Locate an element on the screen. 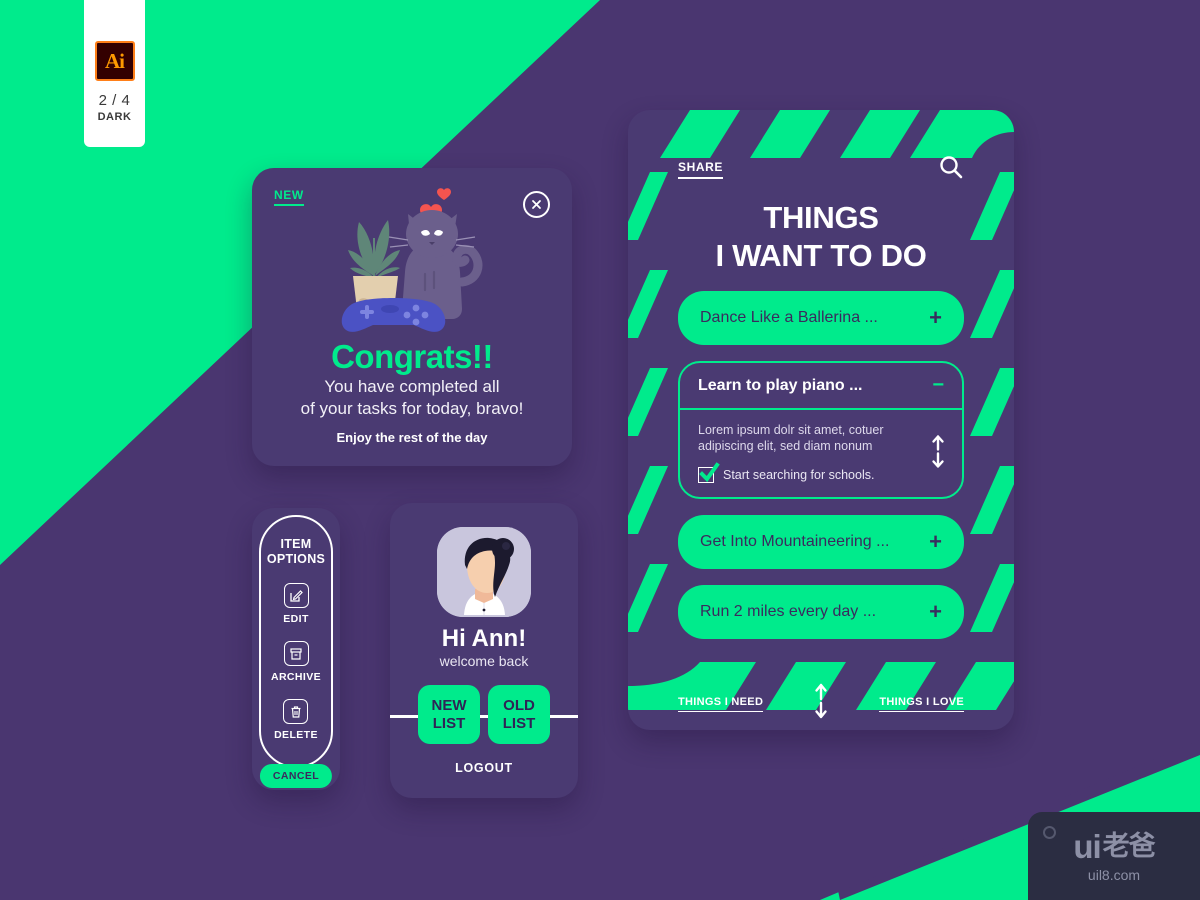 The height and width of the screenshot is (900, 1200). close-circle-icon is located at coordinates (536, 204).